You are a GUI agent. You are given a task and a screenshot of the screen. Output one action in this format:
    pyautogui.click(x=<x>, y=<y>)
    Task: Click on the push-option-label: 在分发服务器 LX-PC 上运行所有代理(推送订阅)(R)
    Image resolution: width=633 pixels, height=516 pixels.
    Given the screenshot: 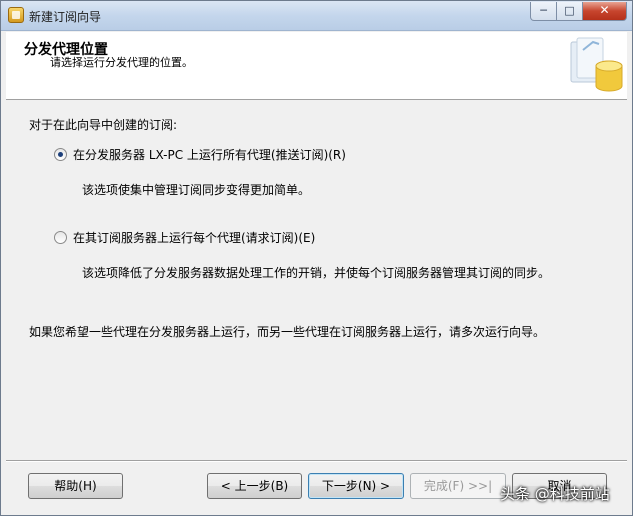 What is the action you would take?
    pyautogui.click(x=209, y=154)
    